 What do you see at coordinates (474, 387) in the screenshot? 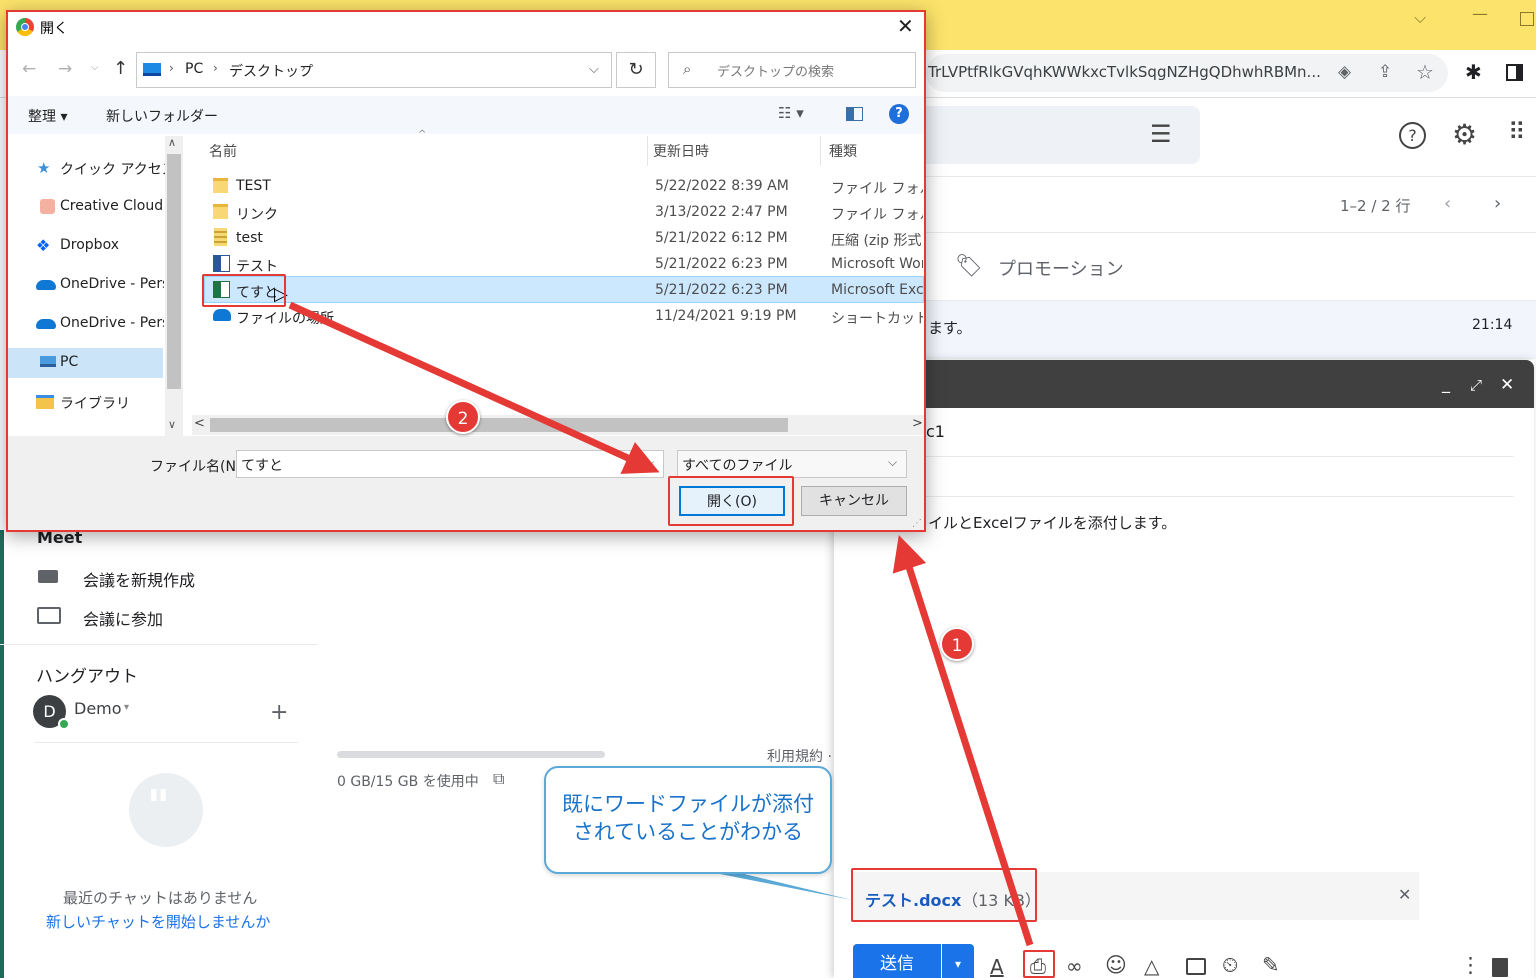
I see `arrow-file-to-open` at bounding box center [474, 387].